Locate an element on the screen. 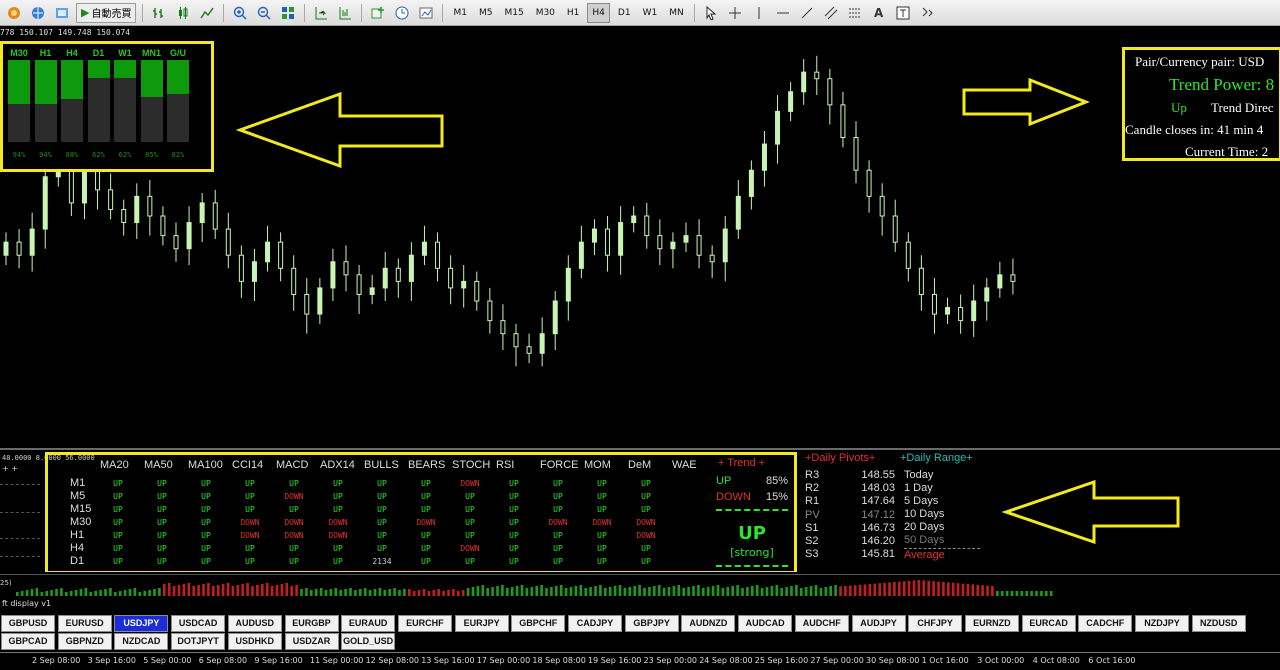 This screenshot has width=1280, height=670. signal-cell: DOWN is located at coordinates (558, 522).